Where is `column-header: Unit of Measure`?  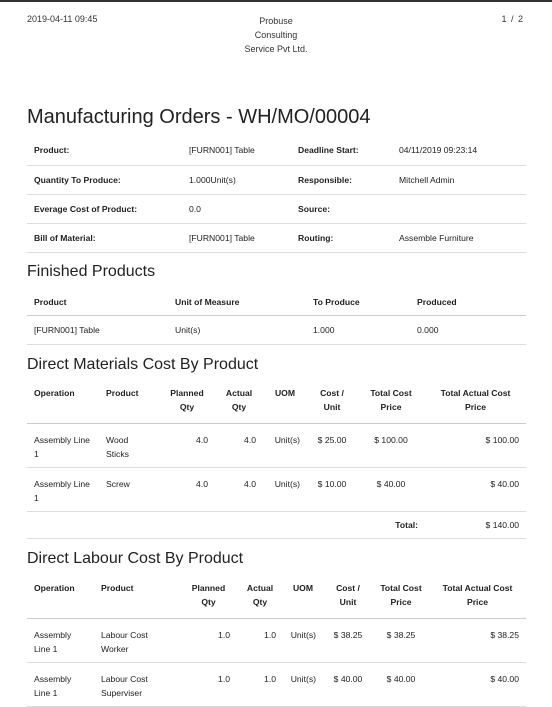 column-header: Unit of Measure is located at coordinates (237, 302).